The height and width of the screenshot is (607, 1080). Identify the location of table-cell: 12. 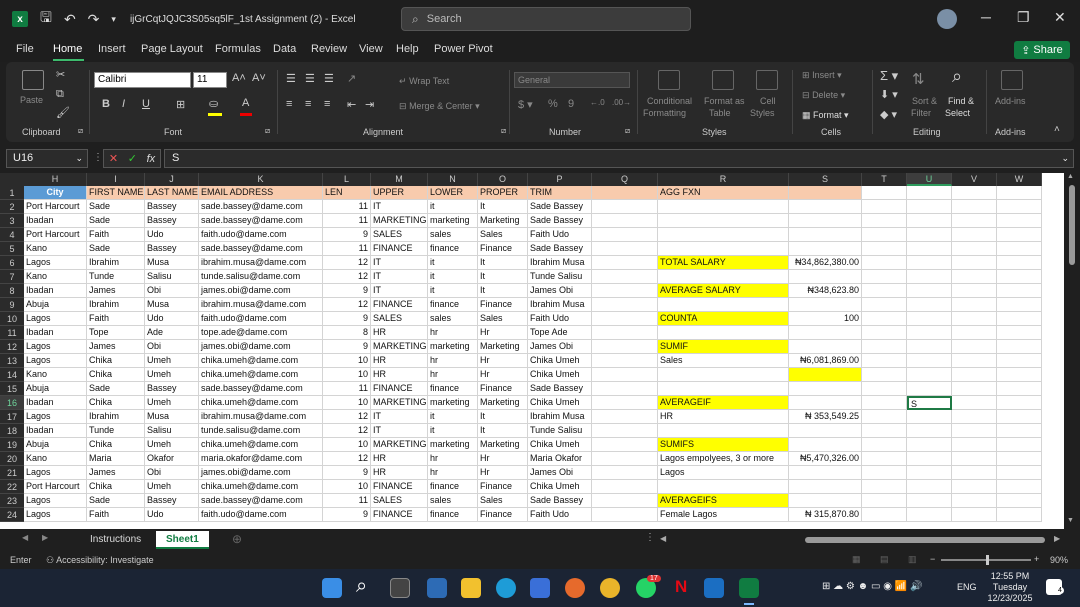
(347, 417).